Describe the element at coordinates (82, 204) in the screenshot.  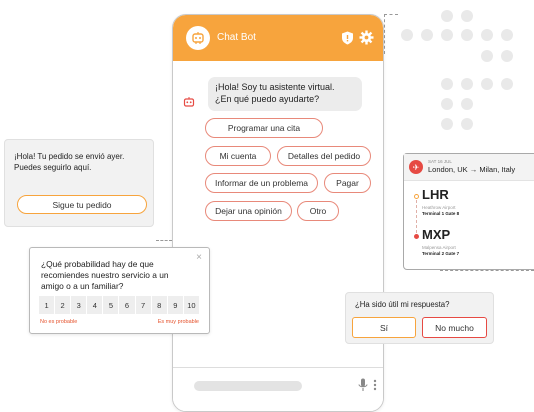
I see `track-order-button: Sigue tu pedido` at that location.